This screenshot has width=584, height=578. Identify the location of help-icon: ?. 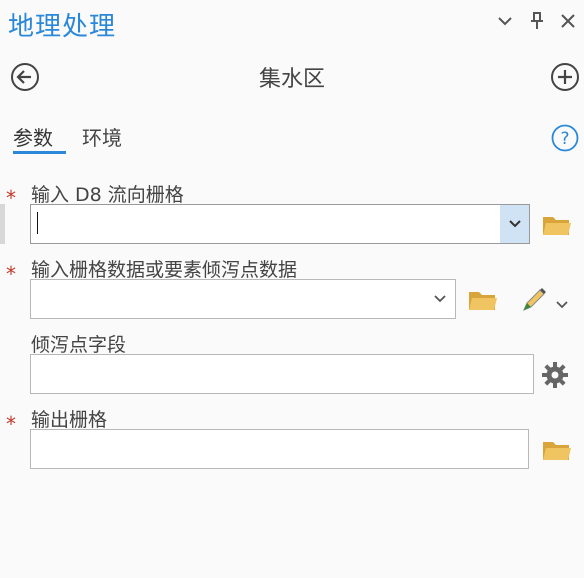
(565, 138).